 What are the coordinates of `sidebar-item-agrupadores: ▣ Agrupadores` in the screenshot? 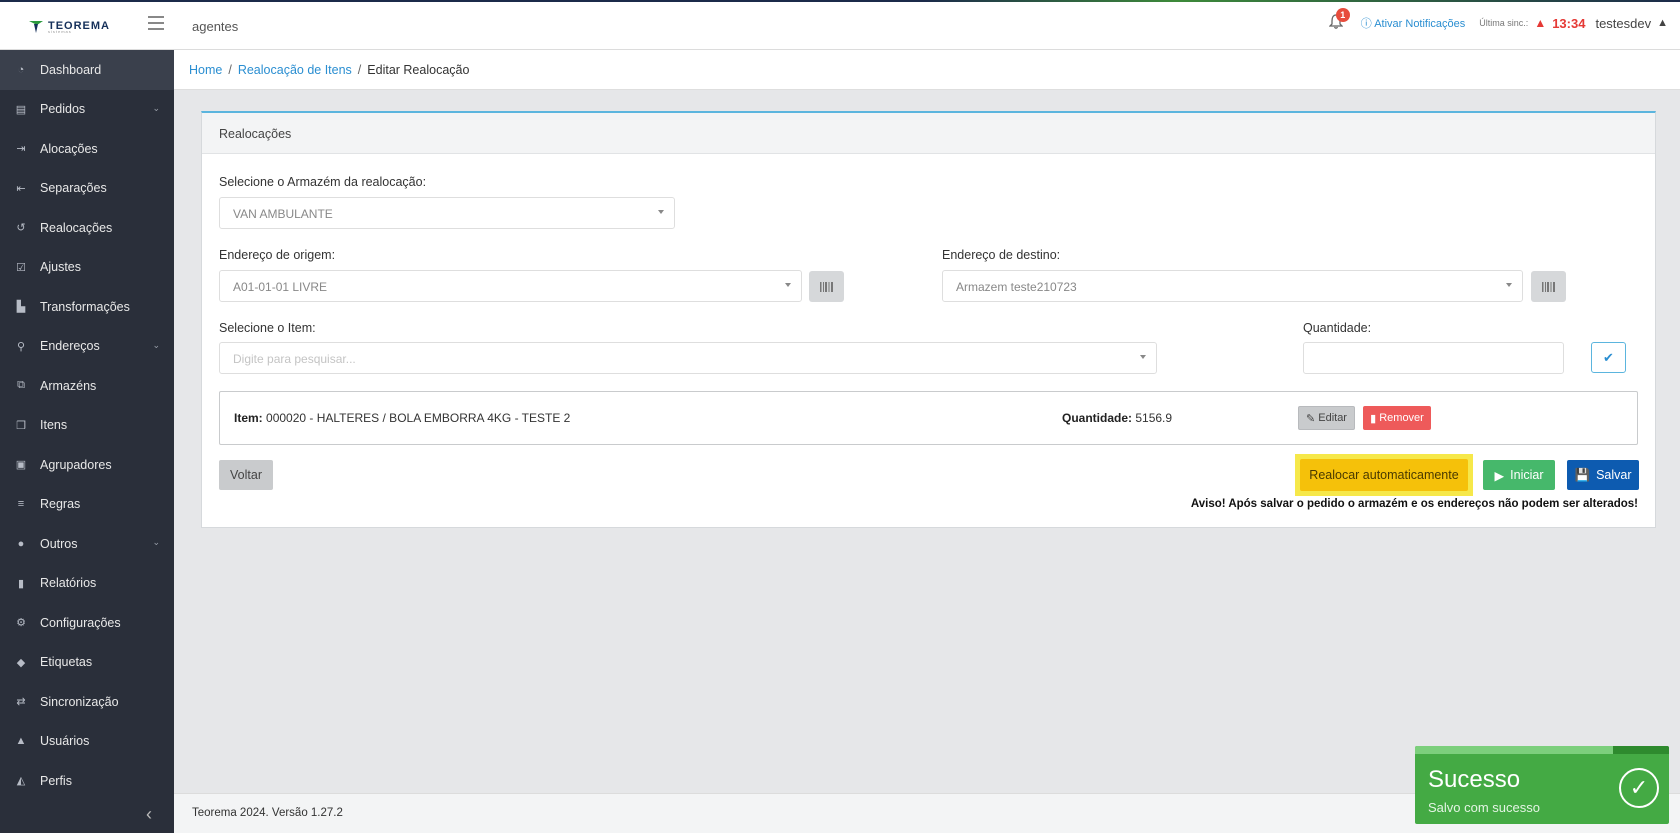 It's located at (87, 465).